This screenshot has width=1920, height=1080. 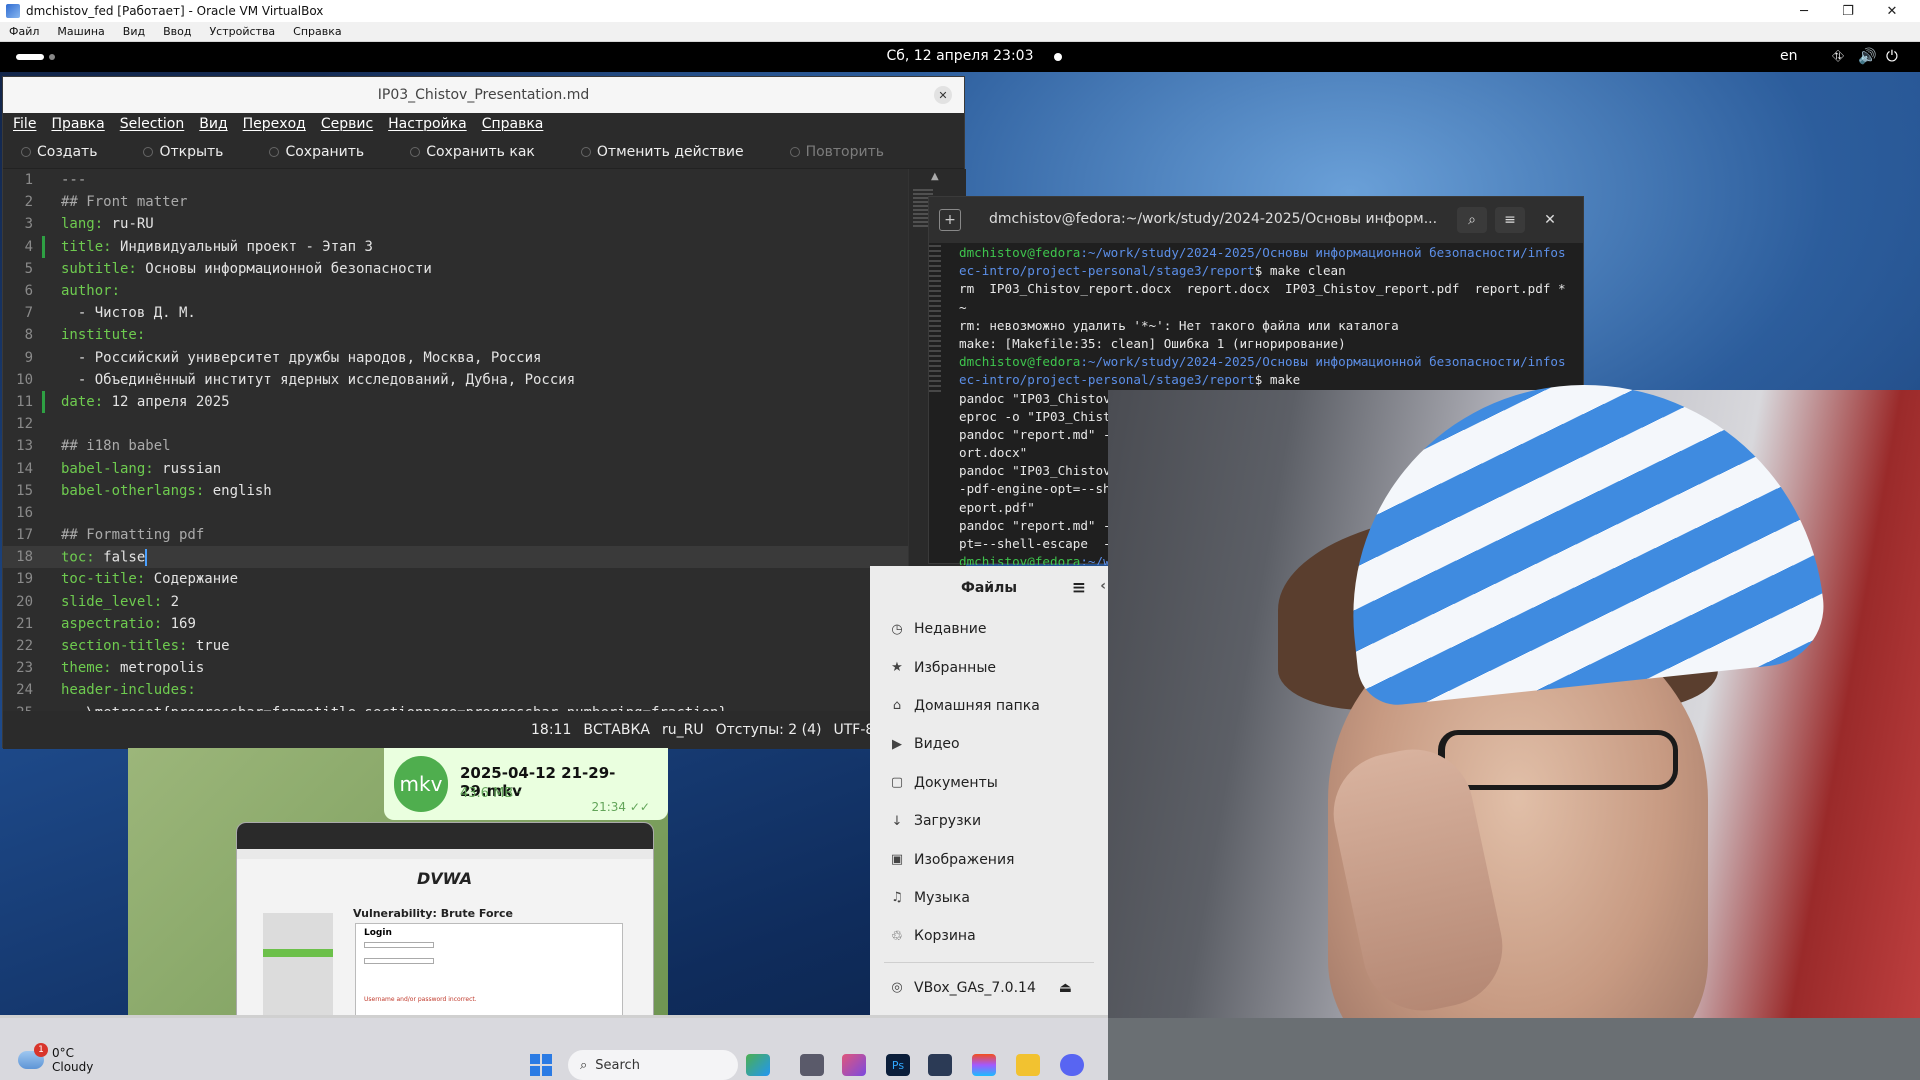 What do you see at coordinates (1892, 11) in the screenshot?
I see `close-window-button: ✕` at bounding box center [1892, 11].